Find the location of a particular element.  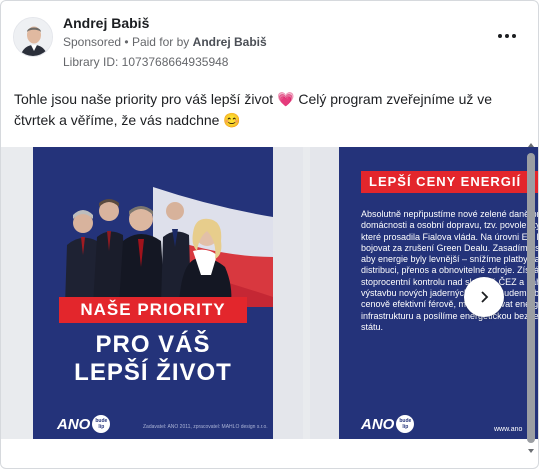

chevron-right-icon is located at coordinates (485, 297).